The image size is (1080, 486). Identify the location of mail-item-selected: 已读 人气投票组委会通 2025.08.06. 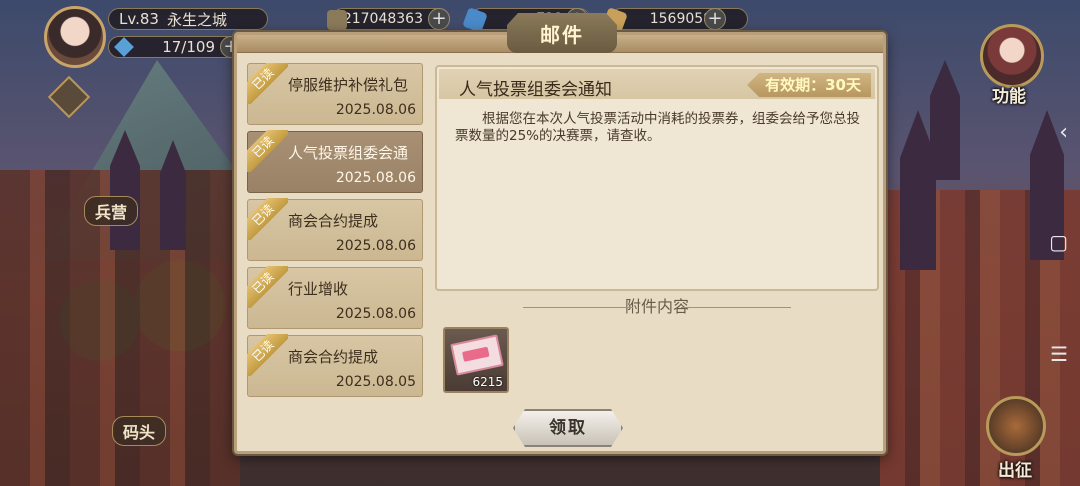
(335, 161).